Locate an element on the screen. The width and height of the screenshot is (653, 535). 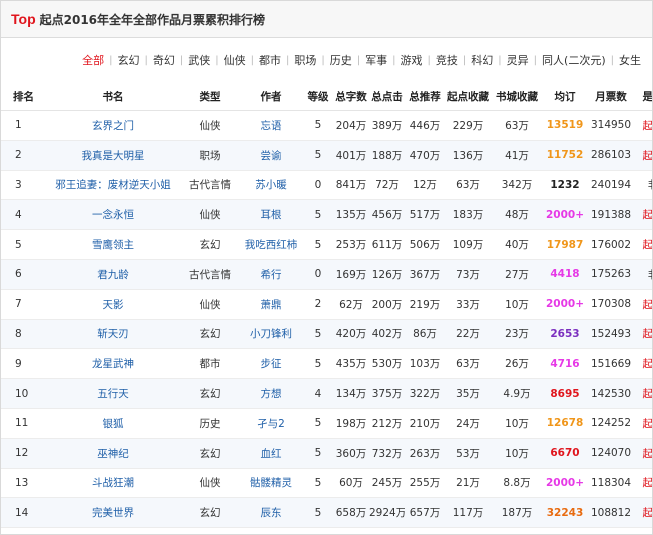
book-title-link: 天影 is located at coordinates (113, 305).